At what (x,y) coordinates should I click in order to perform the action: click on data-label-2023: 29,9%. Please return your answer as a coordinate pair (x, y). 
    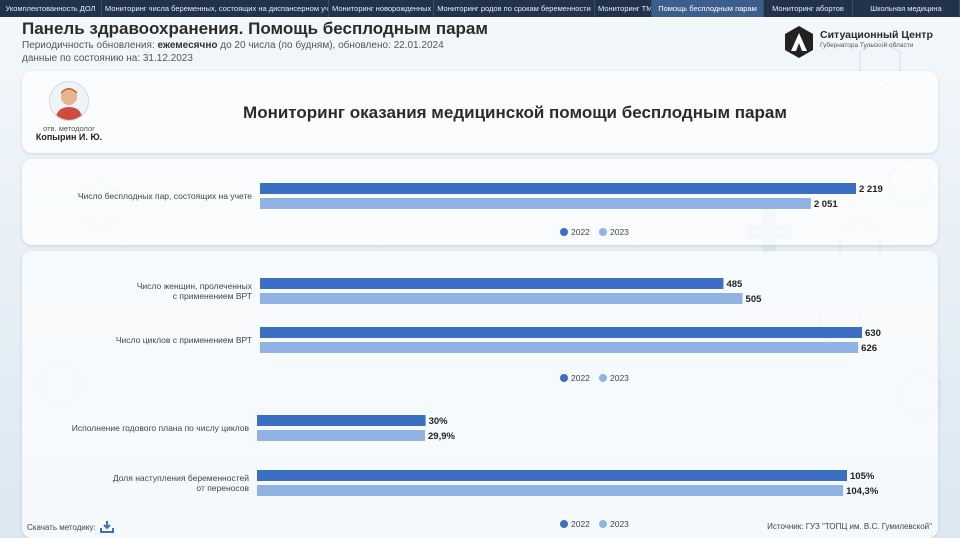
    Looking at the image, I should click on (441, 436).